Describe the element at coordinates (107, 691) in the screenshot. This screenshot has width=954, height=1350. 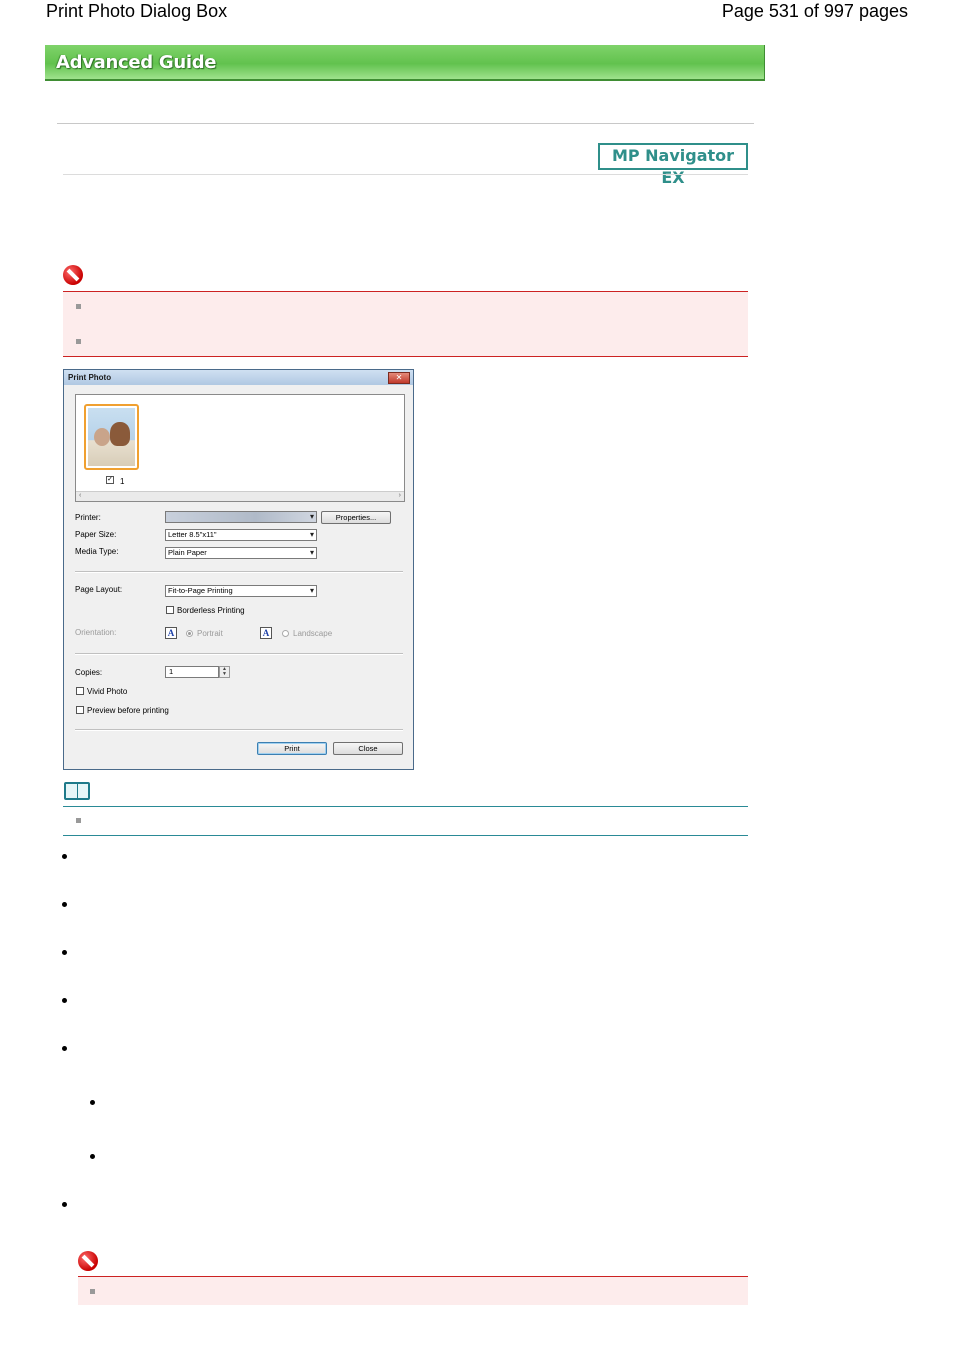
I see `vivid-photo-label: Vivid Photo` at that location.